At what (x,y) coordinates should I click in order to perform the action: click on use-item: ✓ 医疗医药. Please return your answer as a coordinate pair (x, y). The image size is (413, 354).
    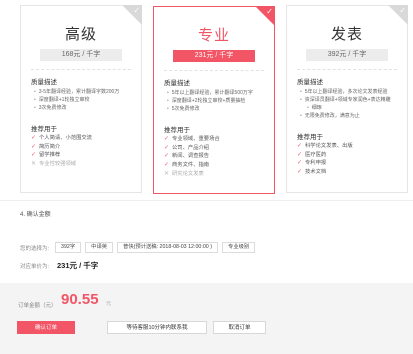
    Looking at the image, I should click on (350, 155).